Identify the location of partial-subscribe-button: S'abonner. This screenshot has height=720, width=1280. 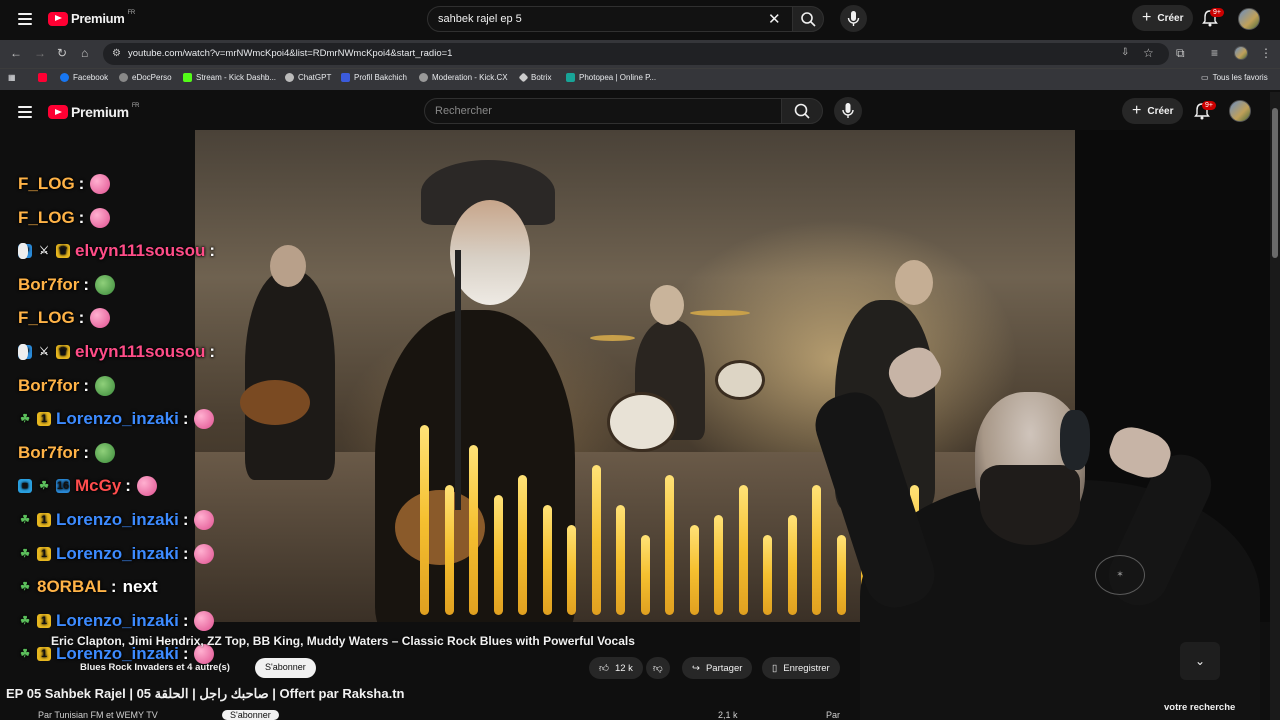
(250, 715).